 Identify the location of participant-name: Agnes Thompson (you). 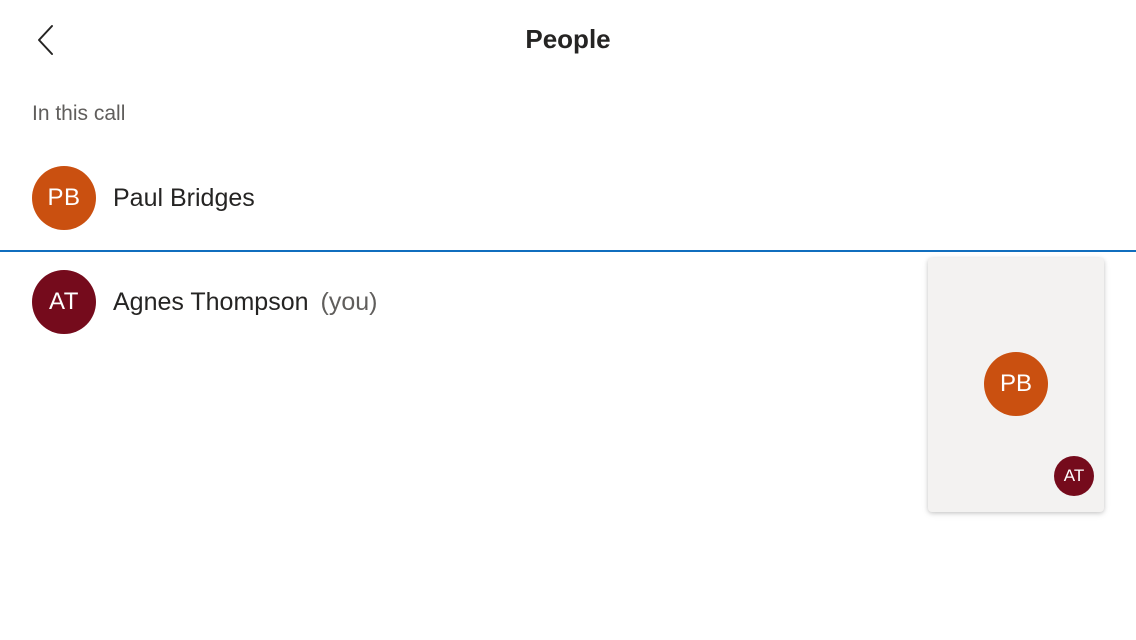
(245, 302).